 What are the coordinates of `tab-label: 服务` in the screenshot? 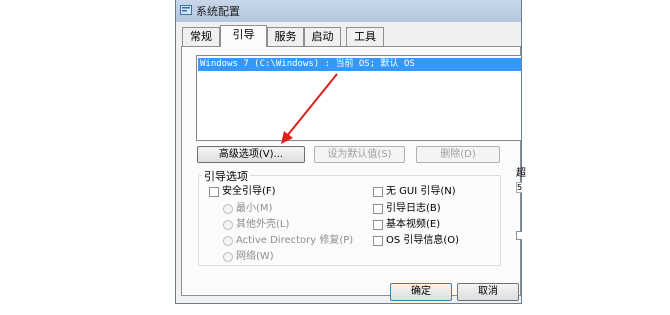 It's located at (285, 36).